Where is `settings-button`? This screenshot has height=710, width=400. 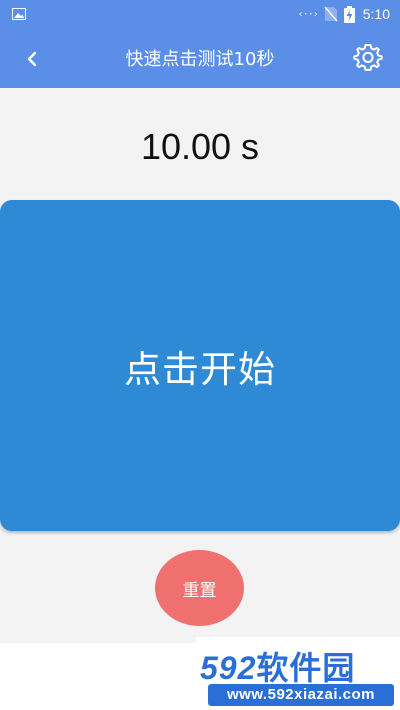
settings-button is located at coordinates (368, 57).